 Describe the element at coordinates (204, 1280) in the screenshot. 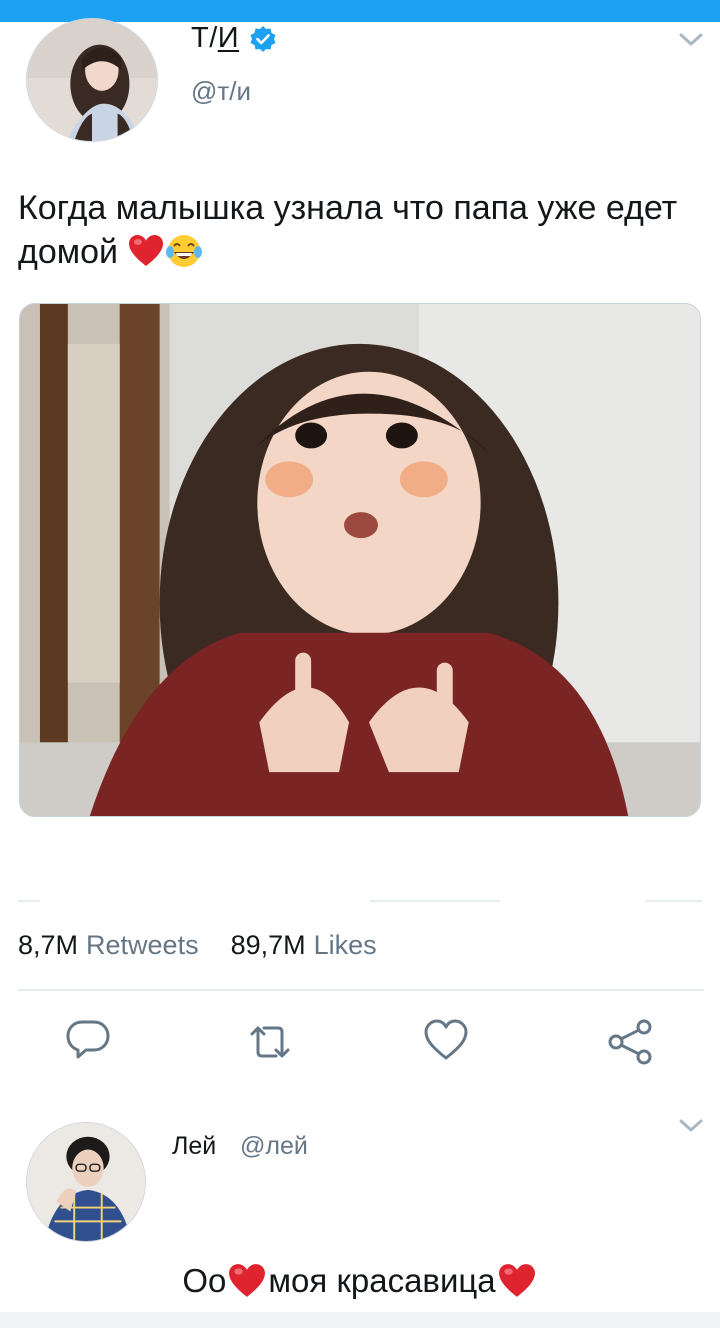

I see `reply-text-part1: Оо` at that location.